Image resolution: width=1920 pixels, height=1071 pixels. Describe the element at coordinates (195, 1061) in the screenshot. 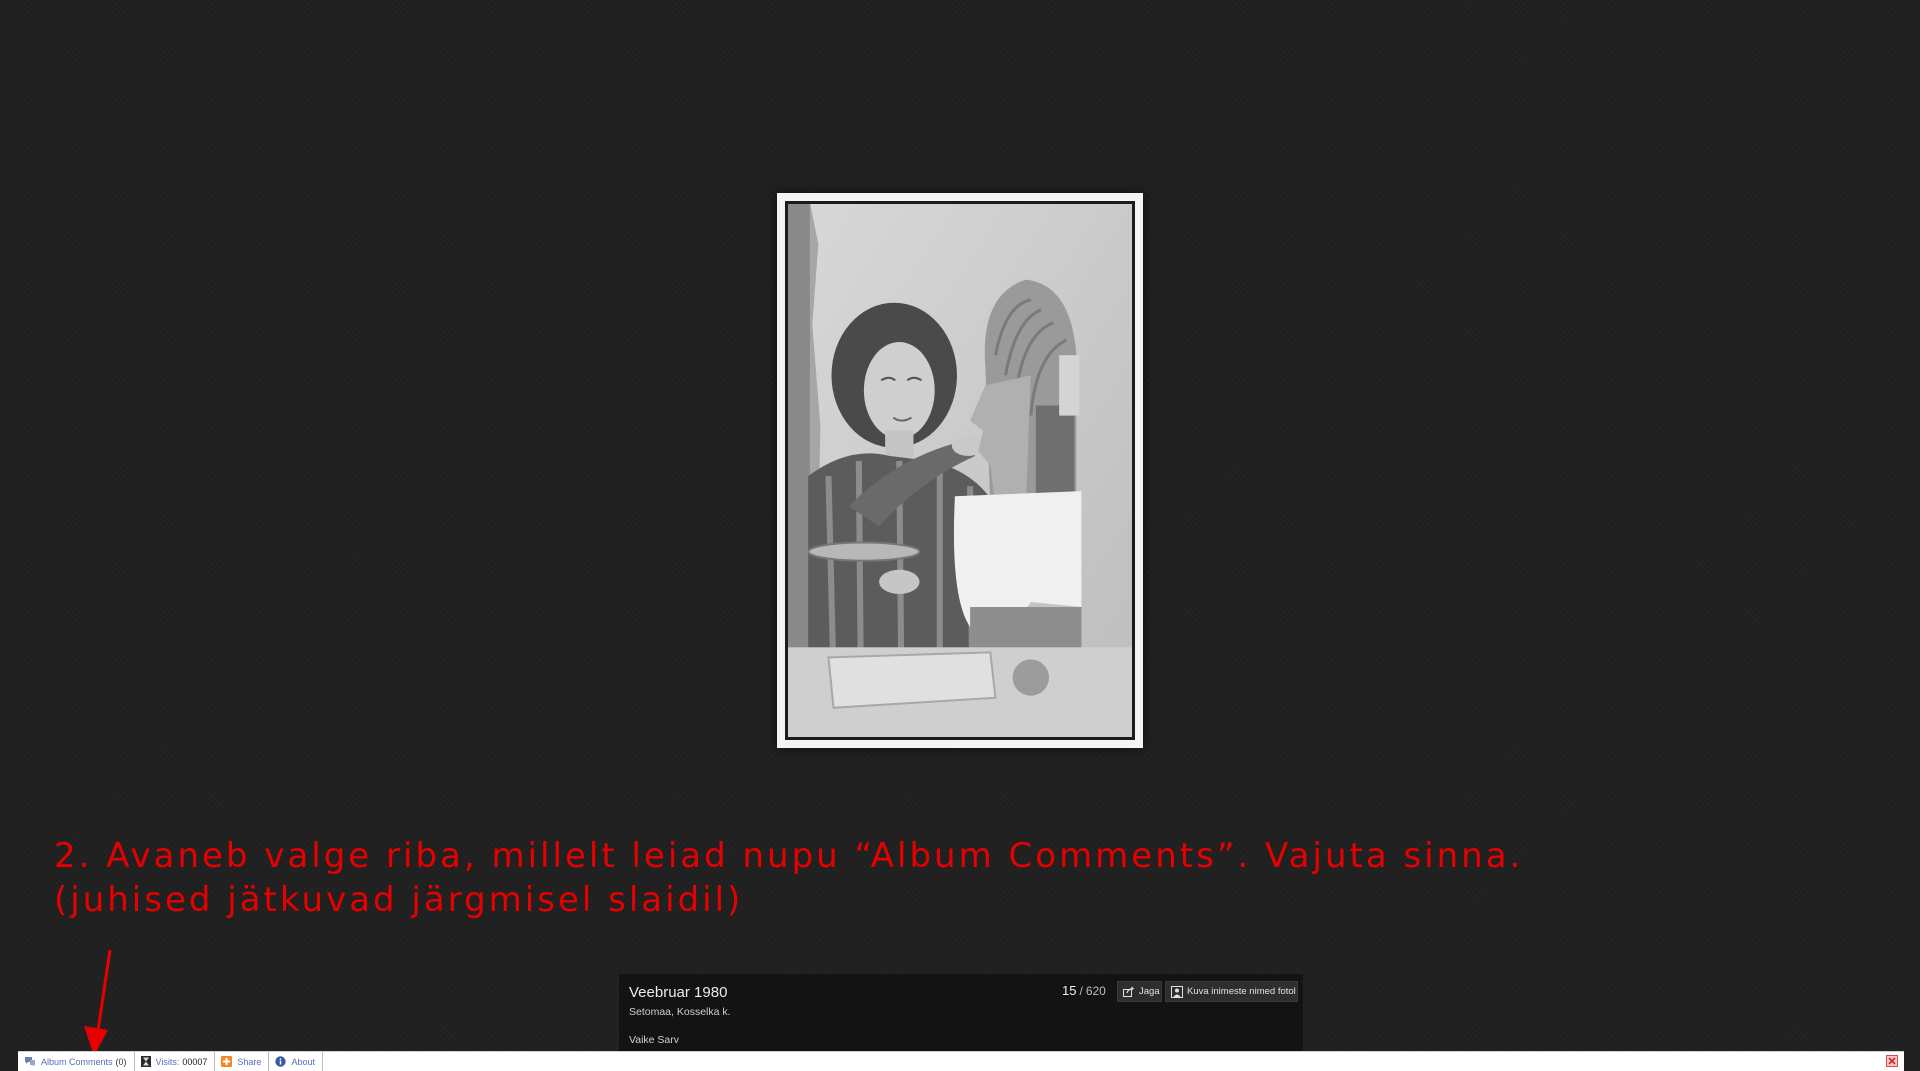

I see `visits-value: 00007` at that location.